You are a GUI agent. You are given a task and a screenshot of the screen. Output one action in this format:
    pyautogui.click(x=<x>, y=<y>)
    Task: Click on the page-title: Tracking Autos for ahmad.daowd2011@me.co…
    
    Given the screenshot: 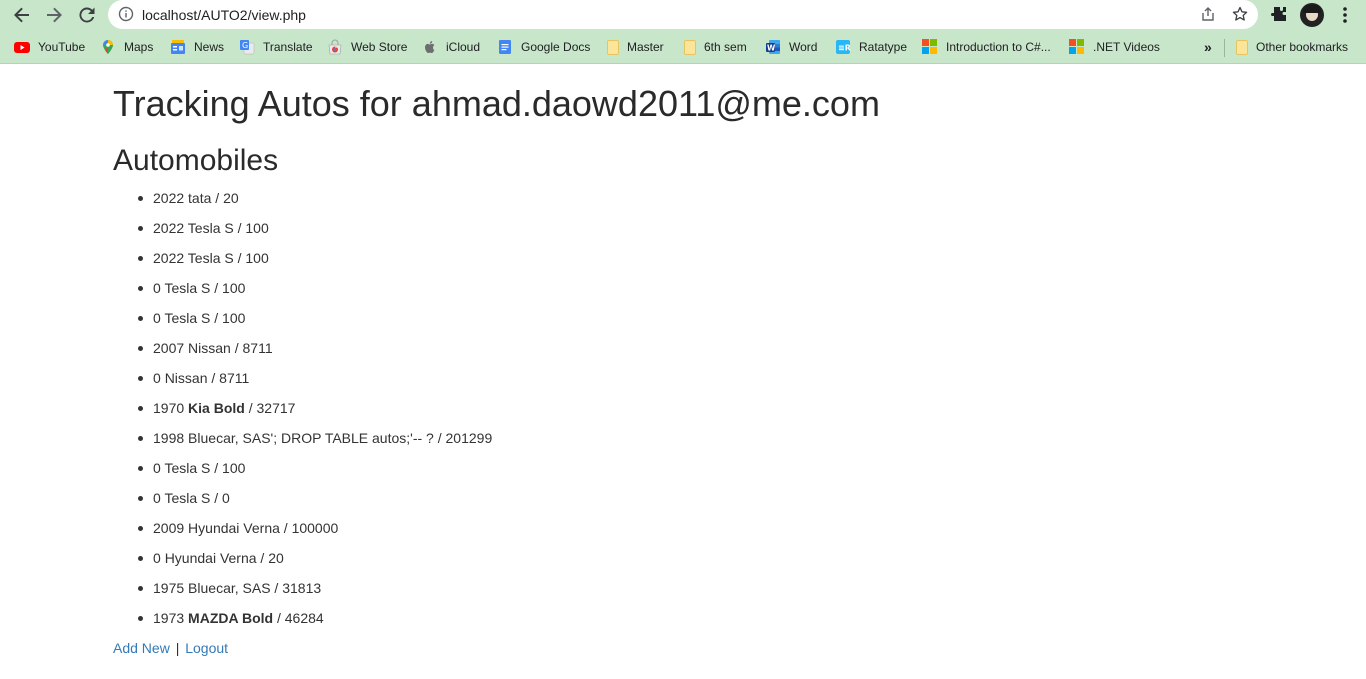 What is the action you would take?
    pyautogui.click(x=496, y=103)
    